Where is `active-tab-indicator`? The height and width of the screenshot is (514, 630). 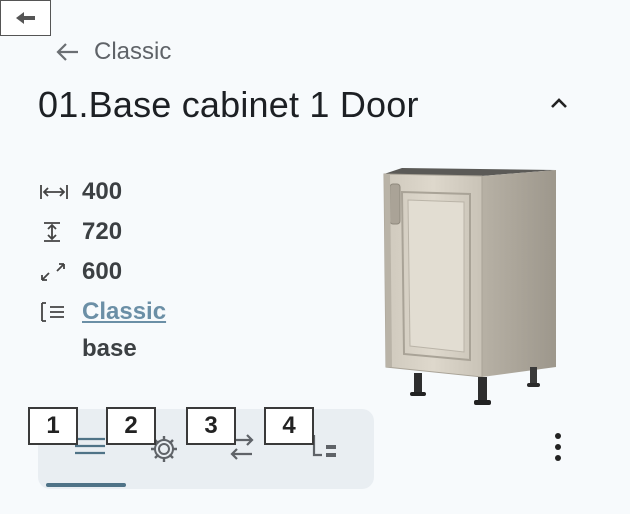 active-tab-indicator is located at coordinates (86, 485).